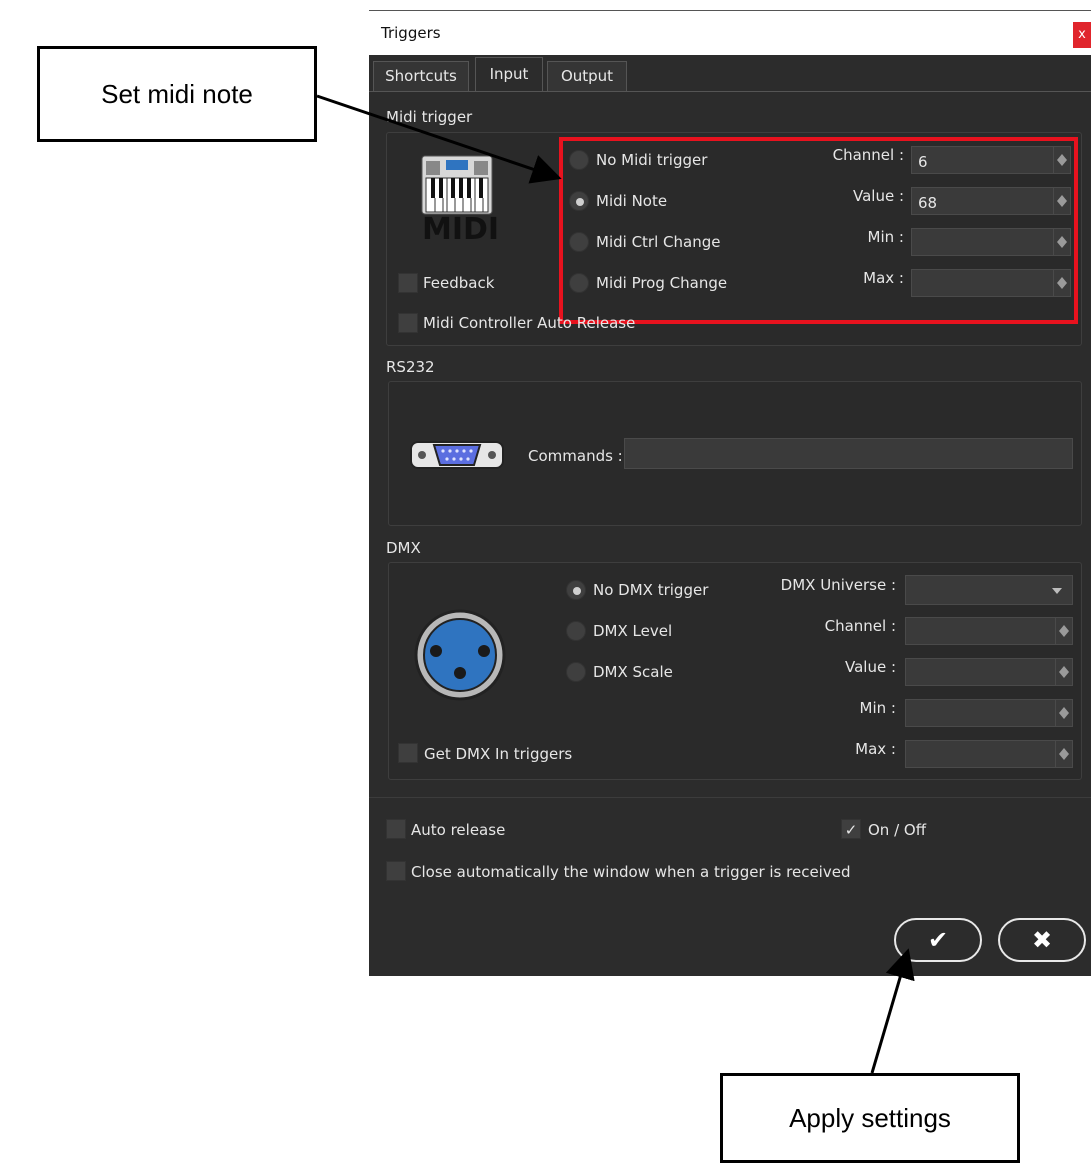  Describe the element at coordinates (576, 672) in the screenshot. I see `radio-dmx-scale` at that location.